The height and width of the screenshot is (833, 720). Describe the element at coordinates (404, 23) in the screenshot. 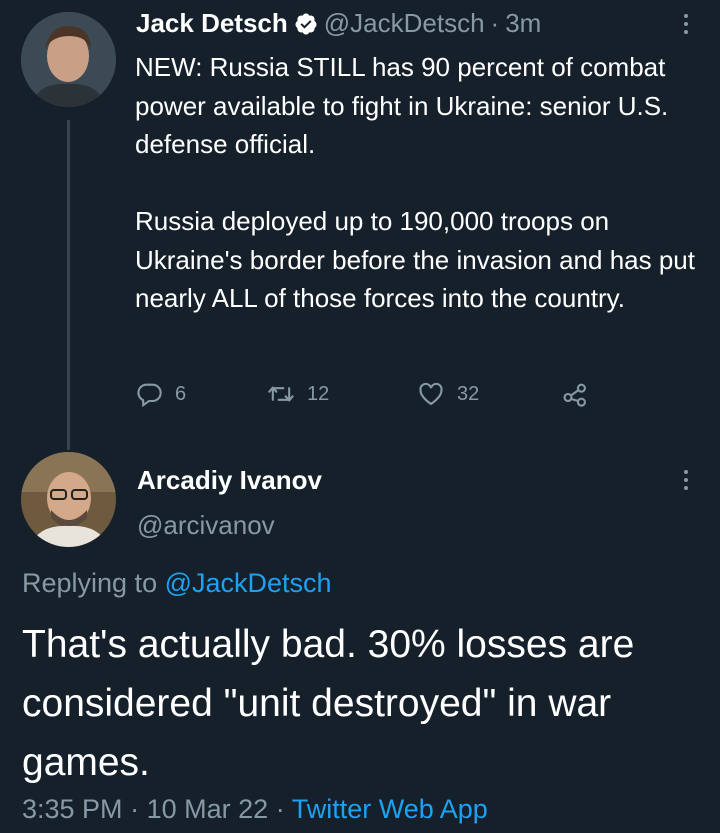

I see `author-handle: @JackDetsch` at that location.